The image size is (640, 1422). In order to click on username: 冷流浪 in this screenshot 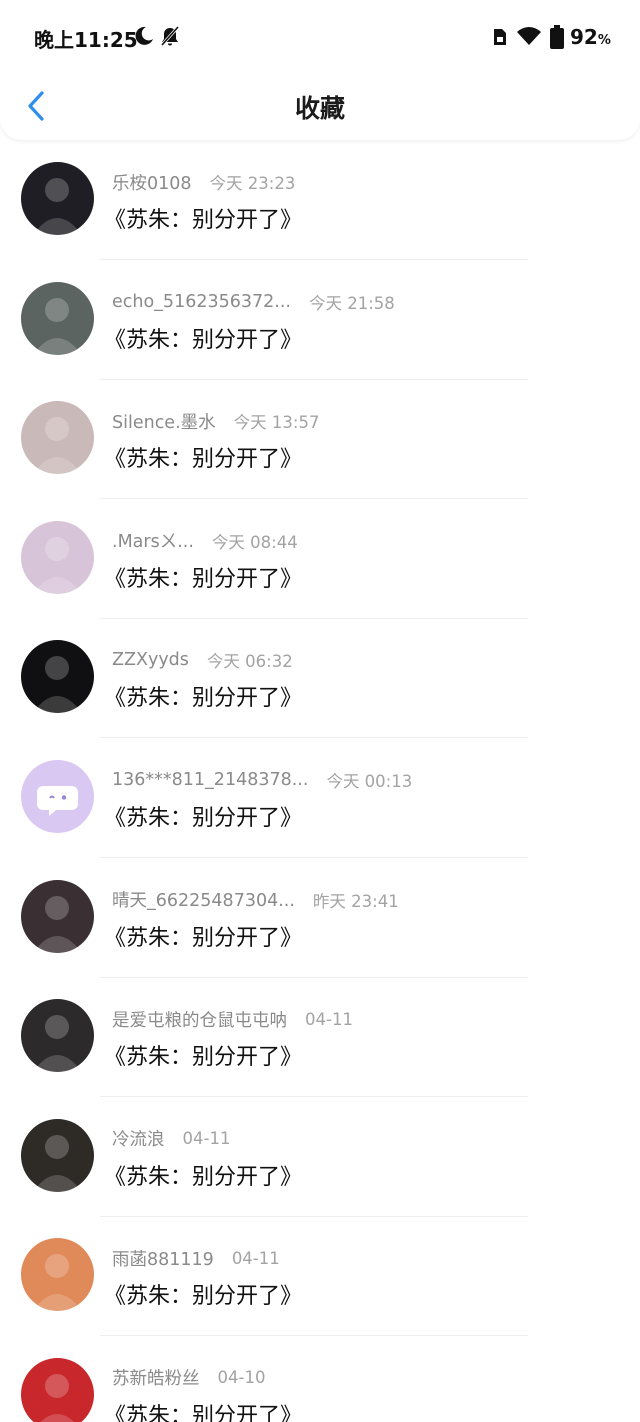, I will do `click(138, 1138)`.